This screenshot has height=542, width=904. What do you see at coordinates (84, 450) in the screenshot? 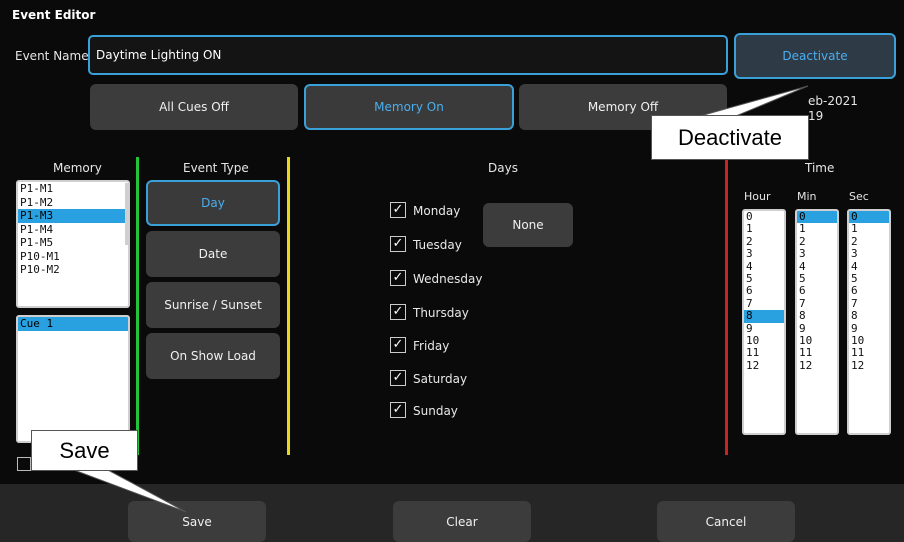
I see `save-callout: Save` at bounding box center [84, 450].